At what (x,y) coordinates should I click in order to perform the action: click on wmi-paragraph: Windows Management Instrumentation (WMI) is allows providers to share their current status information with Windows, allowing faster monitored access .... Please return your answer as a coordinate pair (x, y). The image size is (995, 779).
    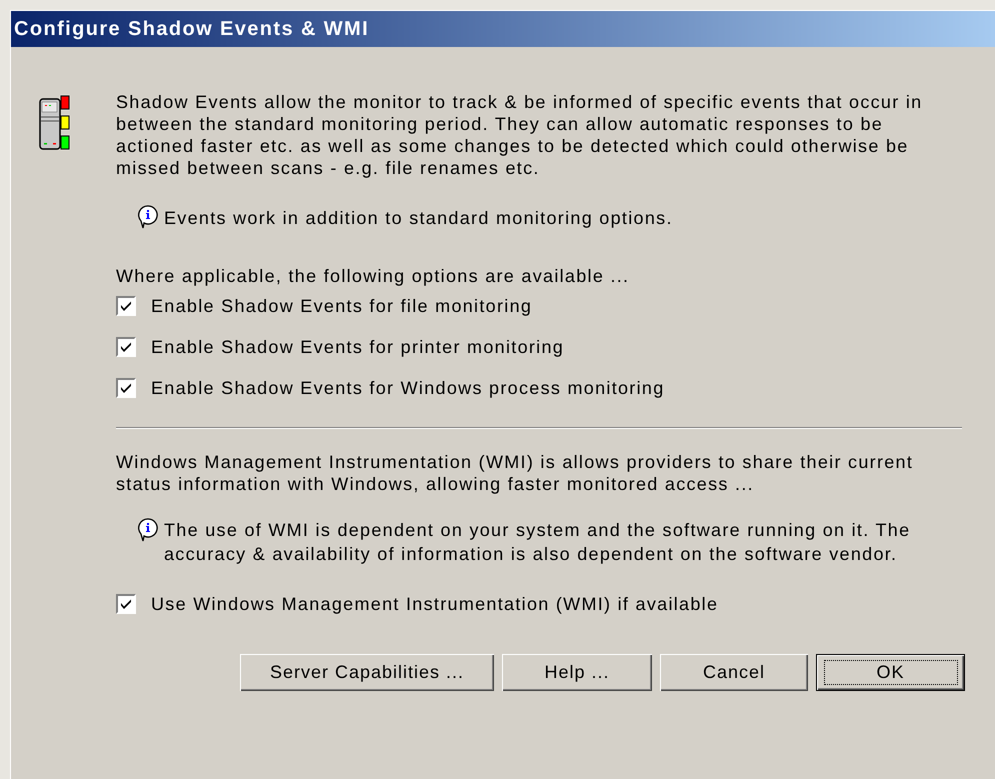
    Looking at the image, I should click on (515, 473).